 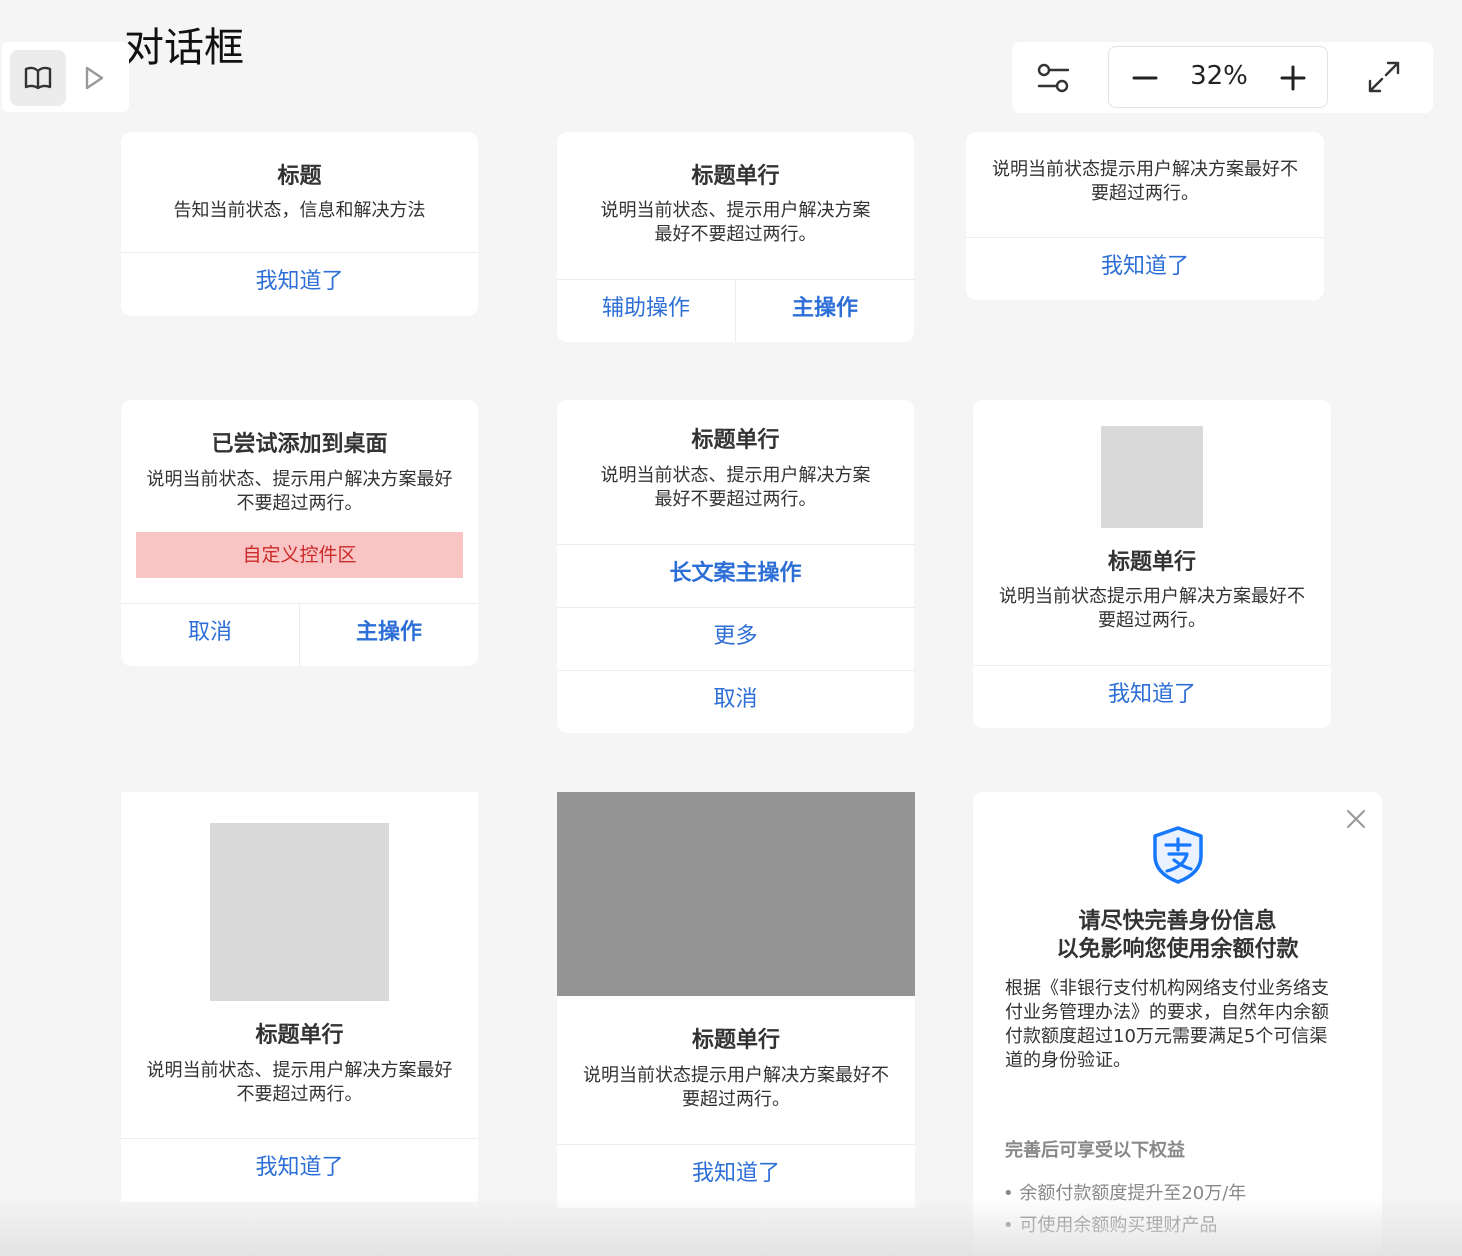 I want to click on right-toolbar: 32%, so click(x=1222, y=77).